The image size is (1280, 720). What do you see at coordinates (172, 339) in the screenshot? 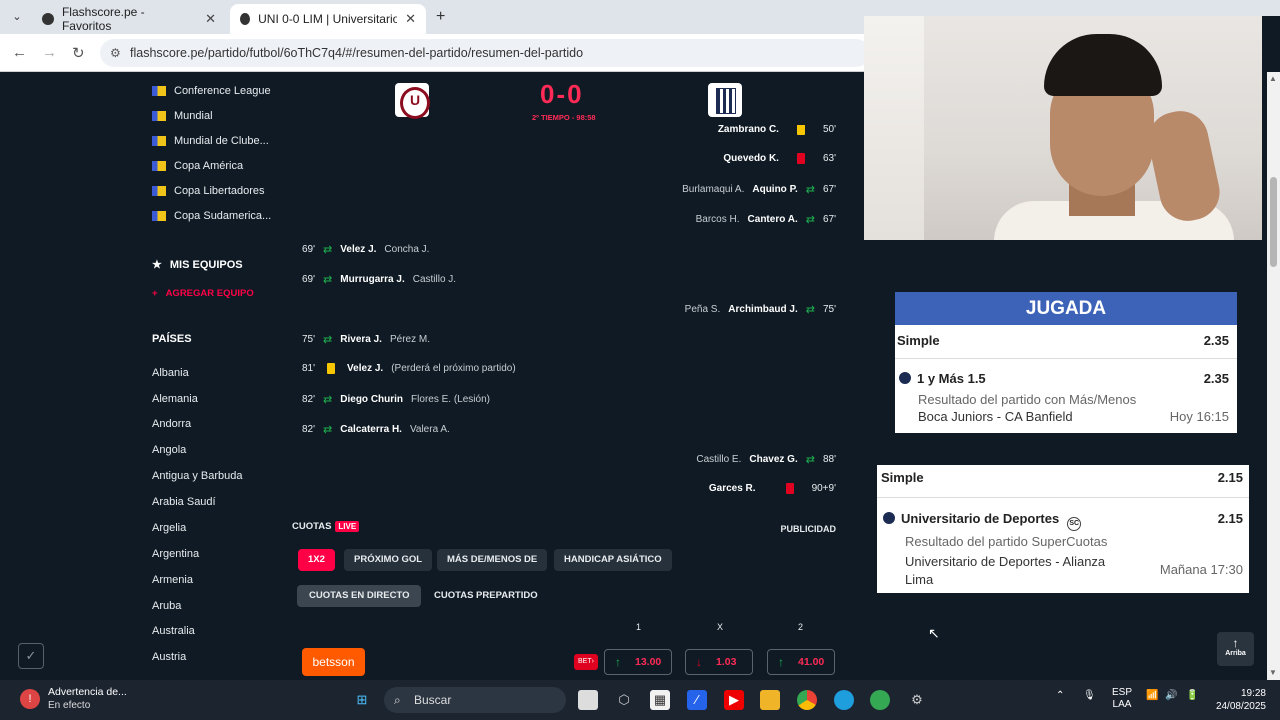
I see `countries-heading: PAÍSES` at bounding box center [172, 339].